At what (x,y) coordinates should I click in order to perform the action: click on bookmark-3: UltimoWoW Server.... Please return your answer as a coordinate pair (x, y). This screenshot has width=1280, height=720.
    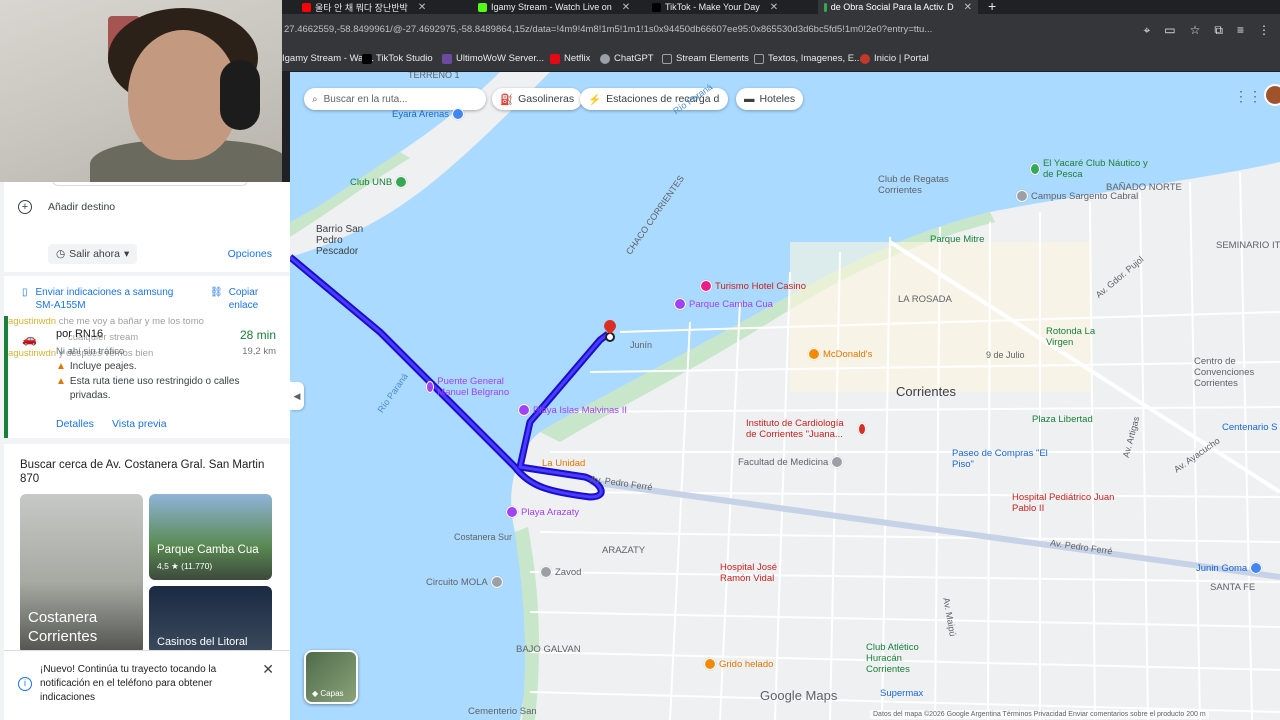
    Looking at the image, I should click on (493, 58).